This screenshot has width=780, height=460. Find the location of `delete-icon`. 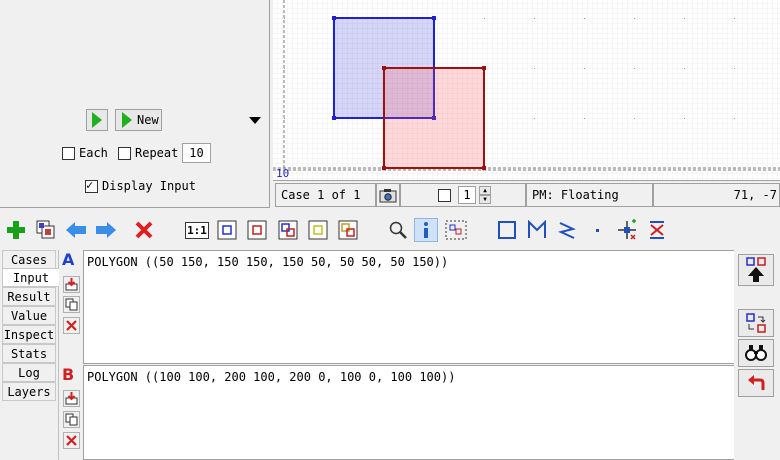

delete-icon is located at coordinates (144, 230).